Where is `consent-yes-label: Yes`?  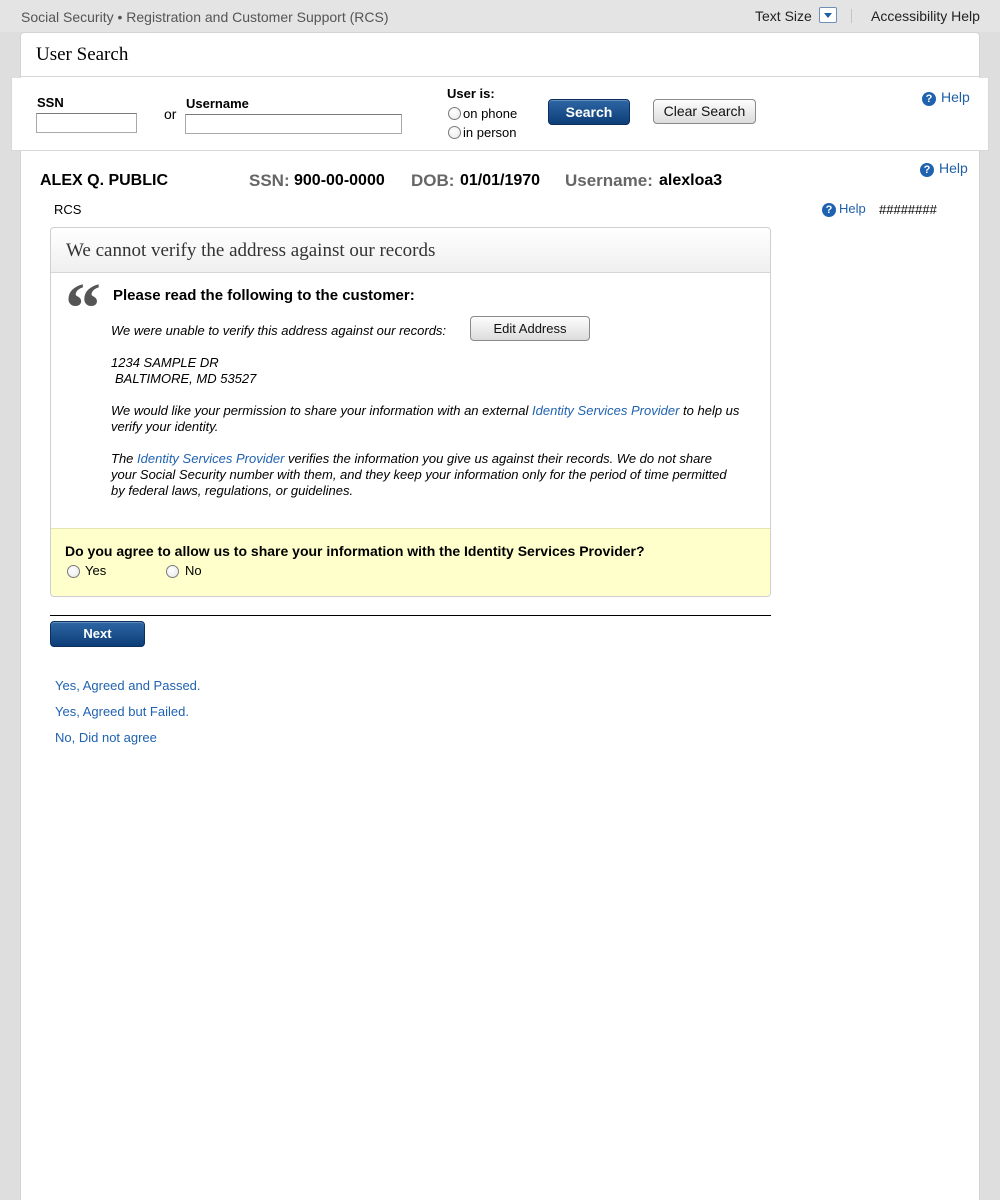
consent-yes-label: Yes is located at coordinates (96, 570).